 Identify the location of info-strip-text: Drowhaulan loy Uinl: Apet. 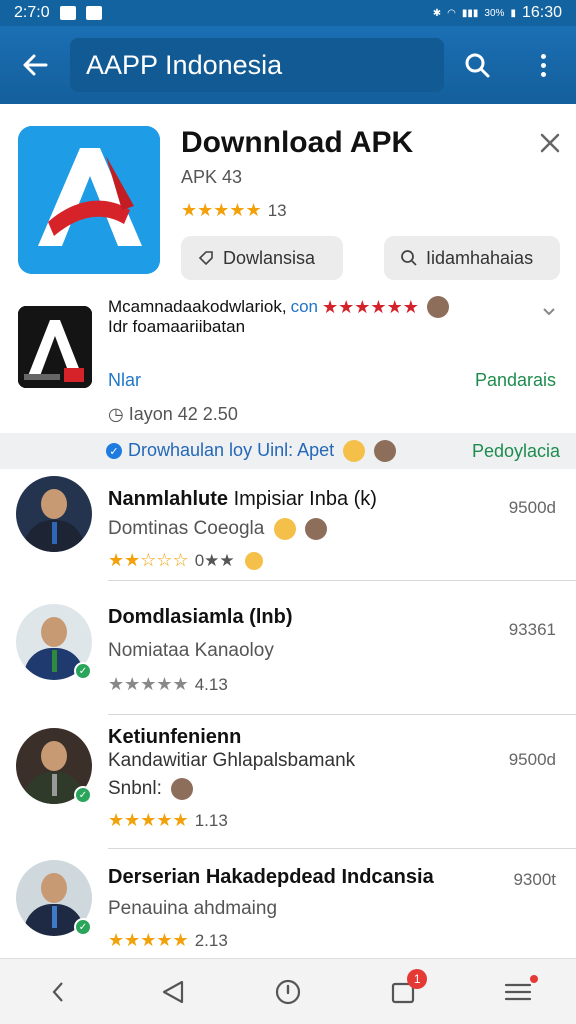
(262, 451).